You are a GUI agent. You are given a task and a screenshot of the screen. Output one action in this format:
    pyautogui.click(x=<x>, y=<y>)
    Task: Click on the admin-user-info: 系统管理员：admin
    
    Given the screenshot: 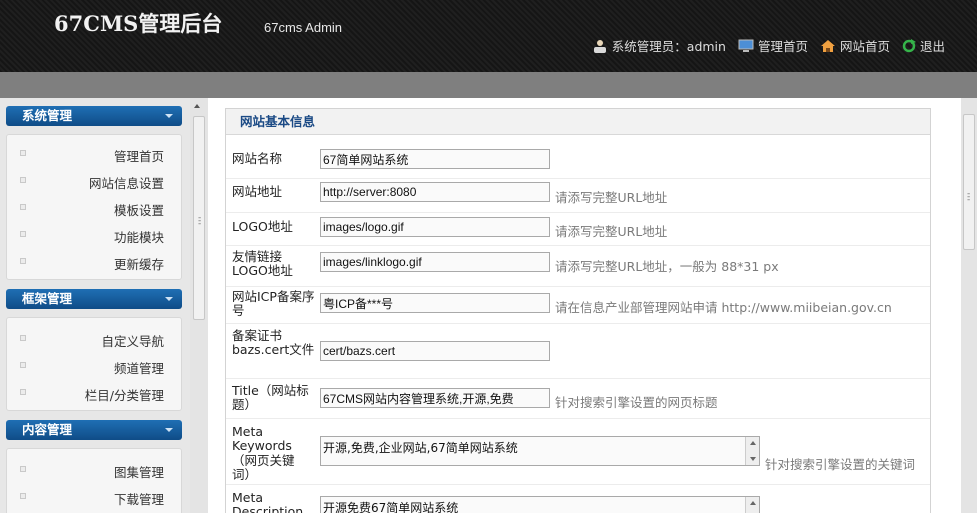 What is the action you would take?
    pyautogui.click(x=659, y=45)
    